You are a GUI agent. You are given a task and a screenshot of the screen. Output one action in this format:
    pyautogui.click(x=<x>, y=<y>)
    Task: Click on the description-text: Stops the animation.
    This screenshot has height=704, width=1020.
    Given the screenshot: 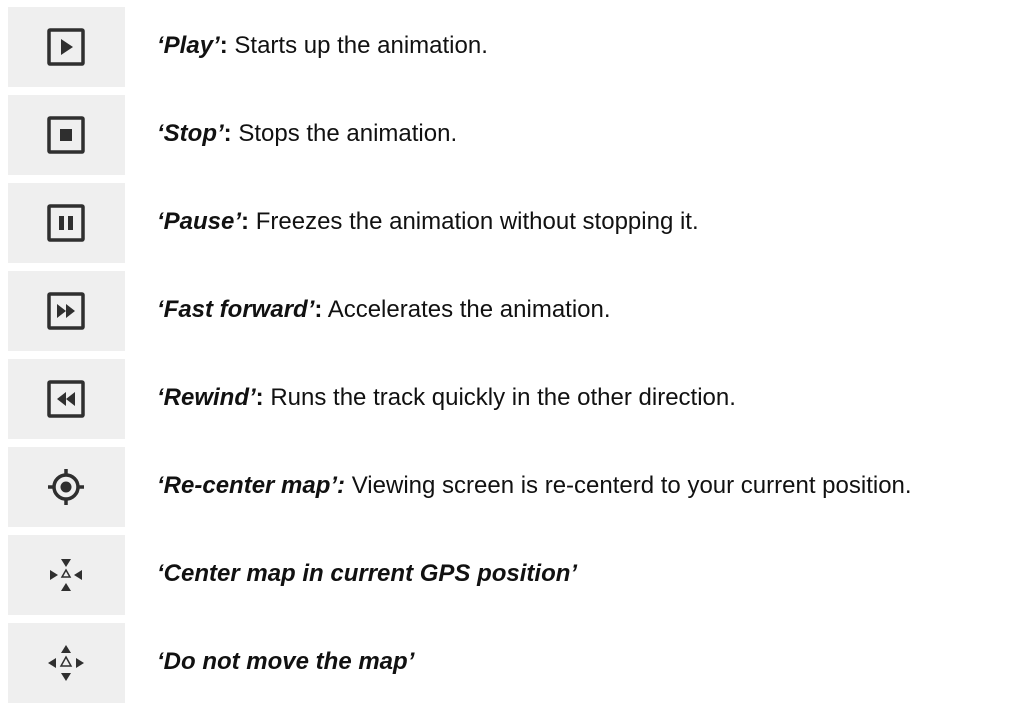 What is the action you would take?
    pyautogui.click(x=344, y=133)
    